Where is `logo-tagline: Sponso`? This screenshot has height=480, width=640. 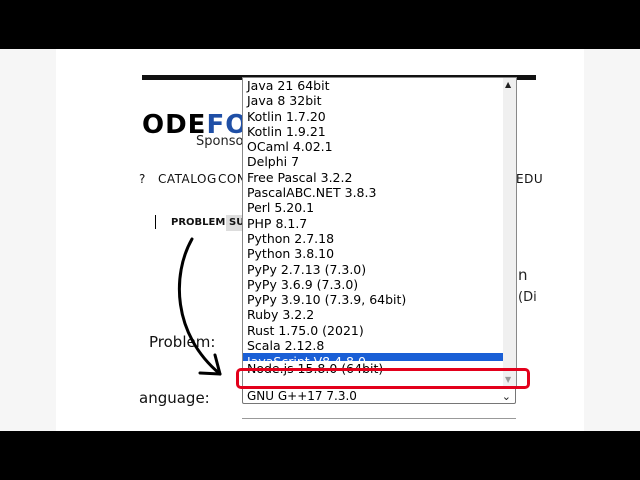 logo-tagline: Sponso is located at coordinates (220, 141).